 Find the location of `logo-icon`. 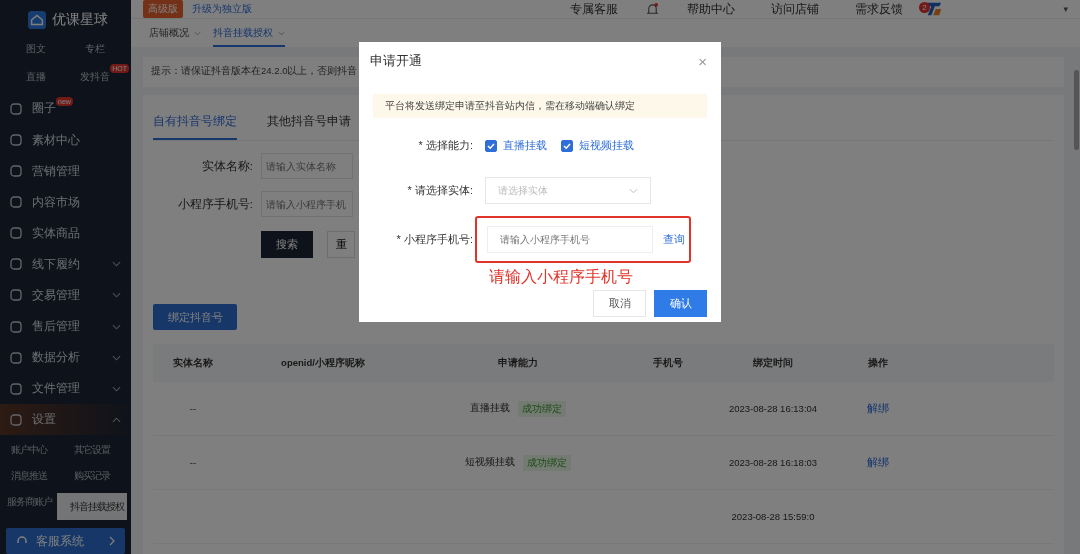

logo-icon is located at coordinates (934, 9).